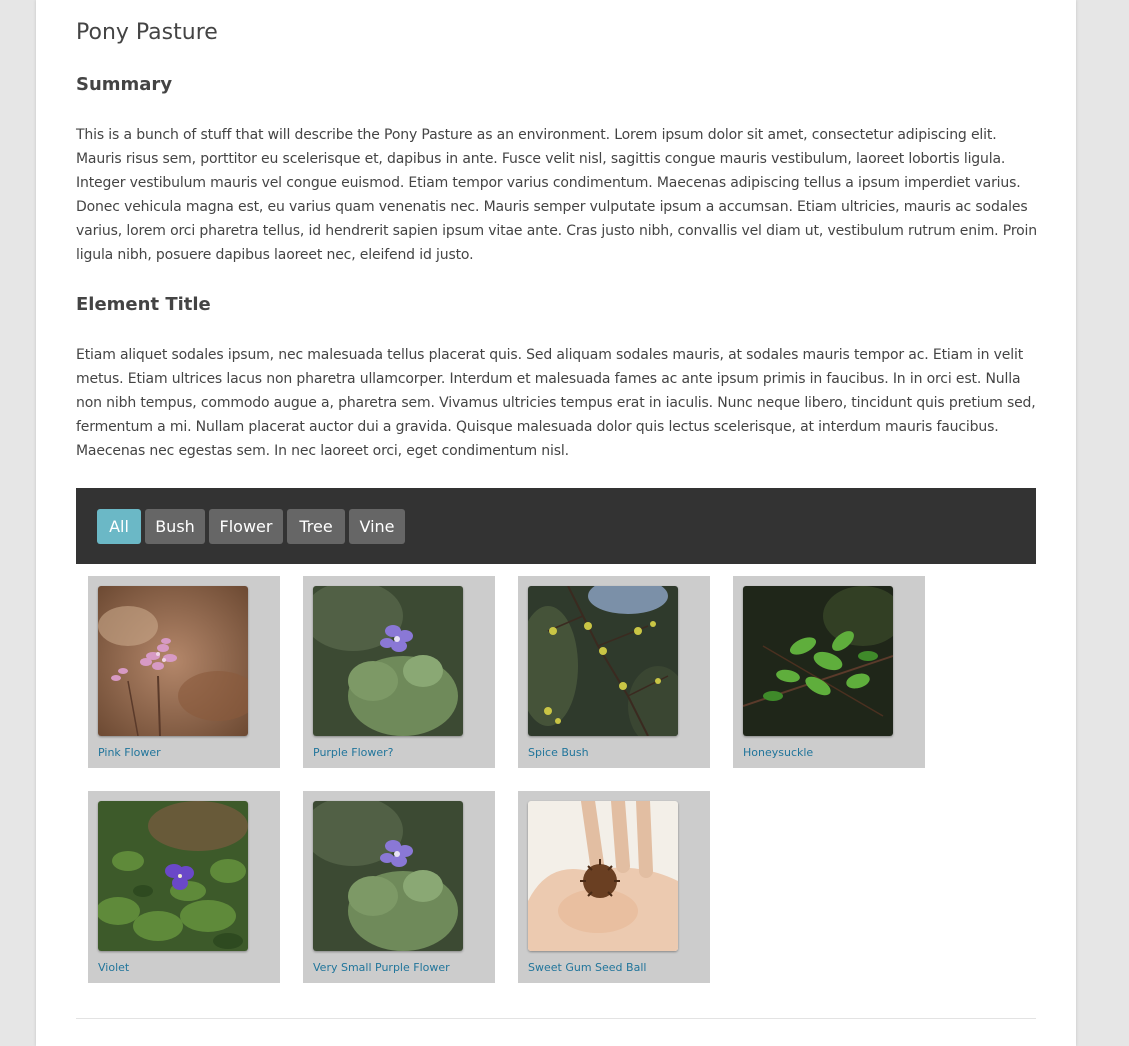  What do you see at coordinates (603, 661) in the screenshot?
I see `spice-bush-photo` at bounding box center [603, 661].